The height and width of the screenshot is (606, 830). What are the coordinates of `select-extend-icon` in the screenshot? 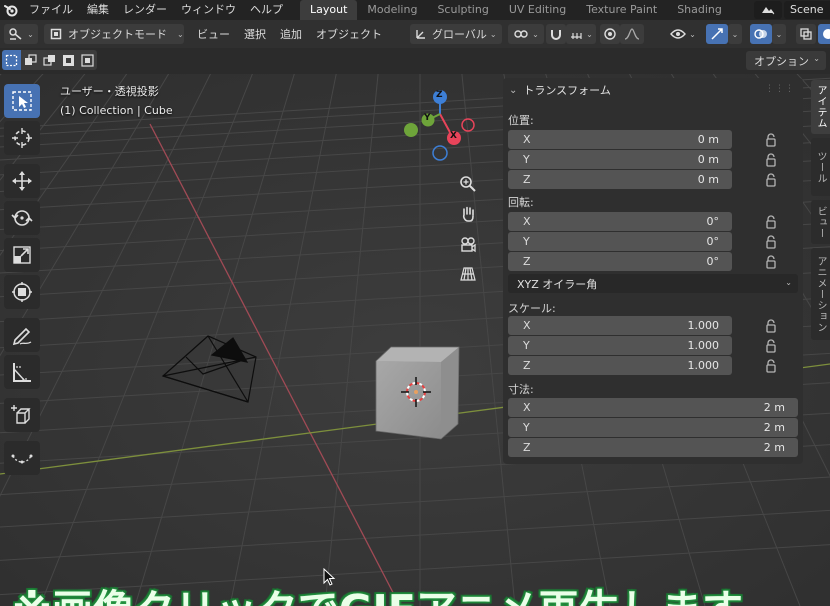 It's located at (30, 59).